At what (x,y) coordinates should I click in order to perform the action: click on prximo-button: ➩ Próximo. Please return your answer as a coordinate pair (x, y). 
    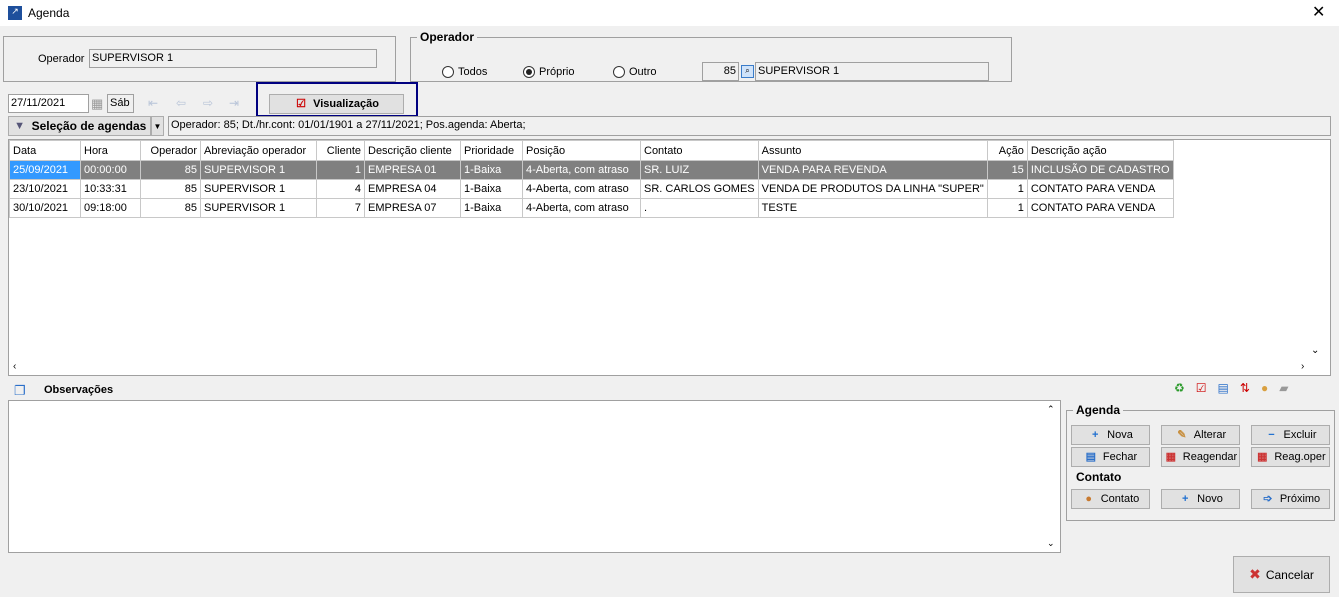
    Looking at the image, I should click on (1290, 499).